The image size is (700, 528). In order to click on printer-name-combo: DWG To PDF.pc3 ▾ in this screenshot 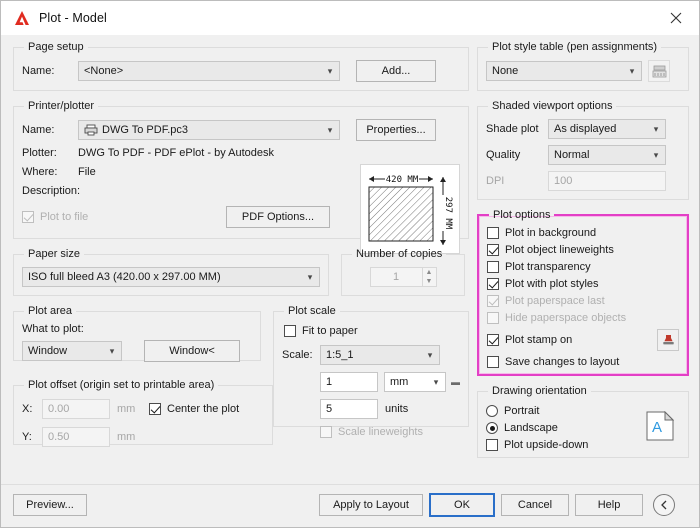, I will do `click(209, 130)`.